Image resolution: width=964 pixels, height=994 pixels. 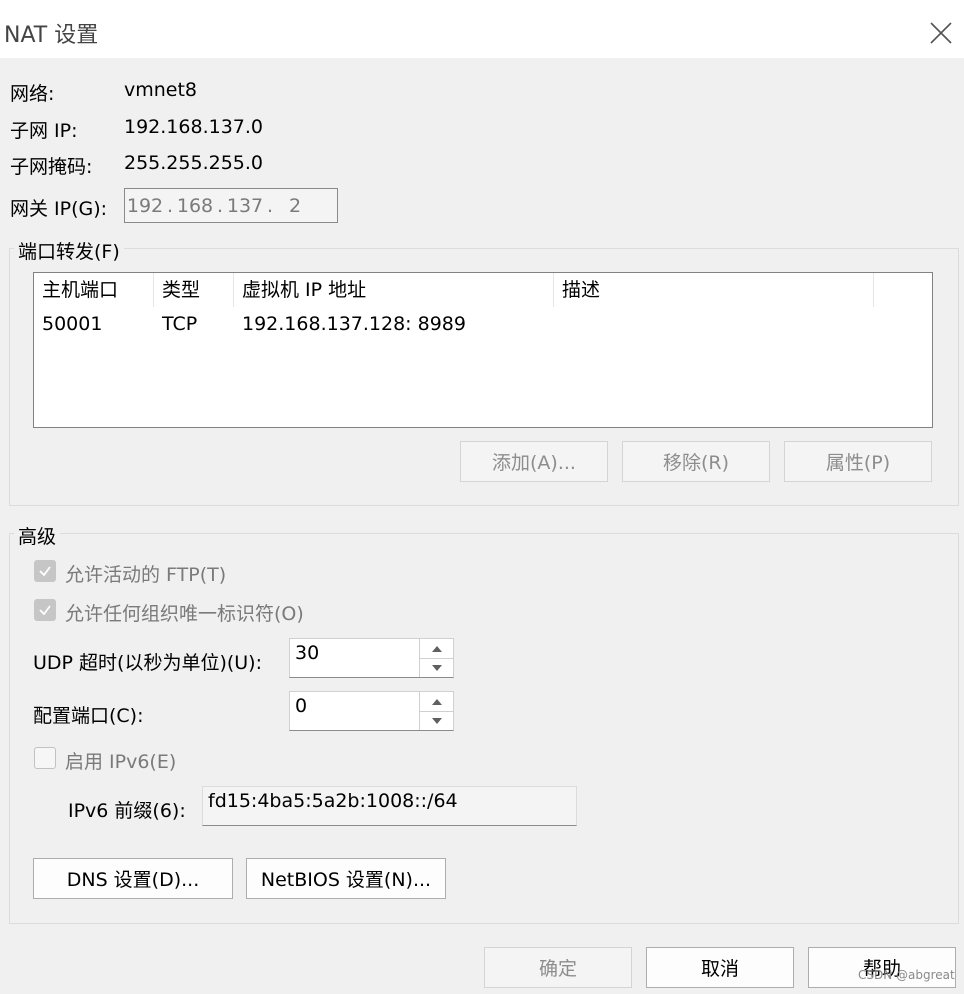 What do you see at coordinates (301, 706) in the screenshot?
I see `config-port-value: 0` at bounding box center [301, 706].